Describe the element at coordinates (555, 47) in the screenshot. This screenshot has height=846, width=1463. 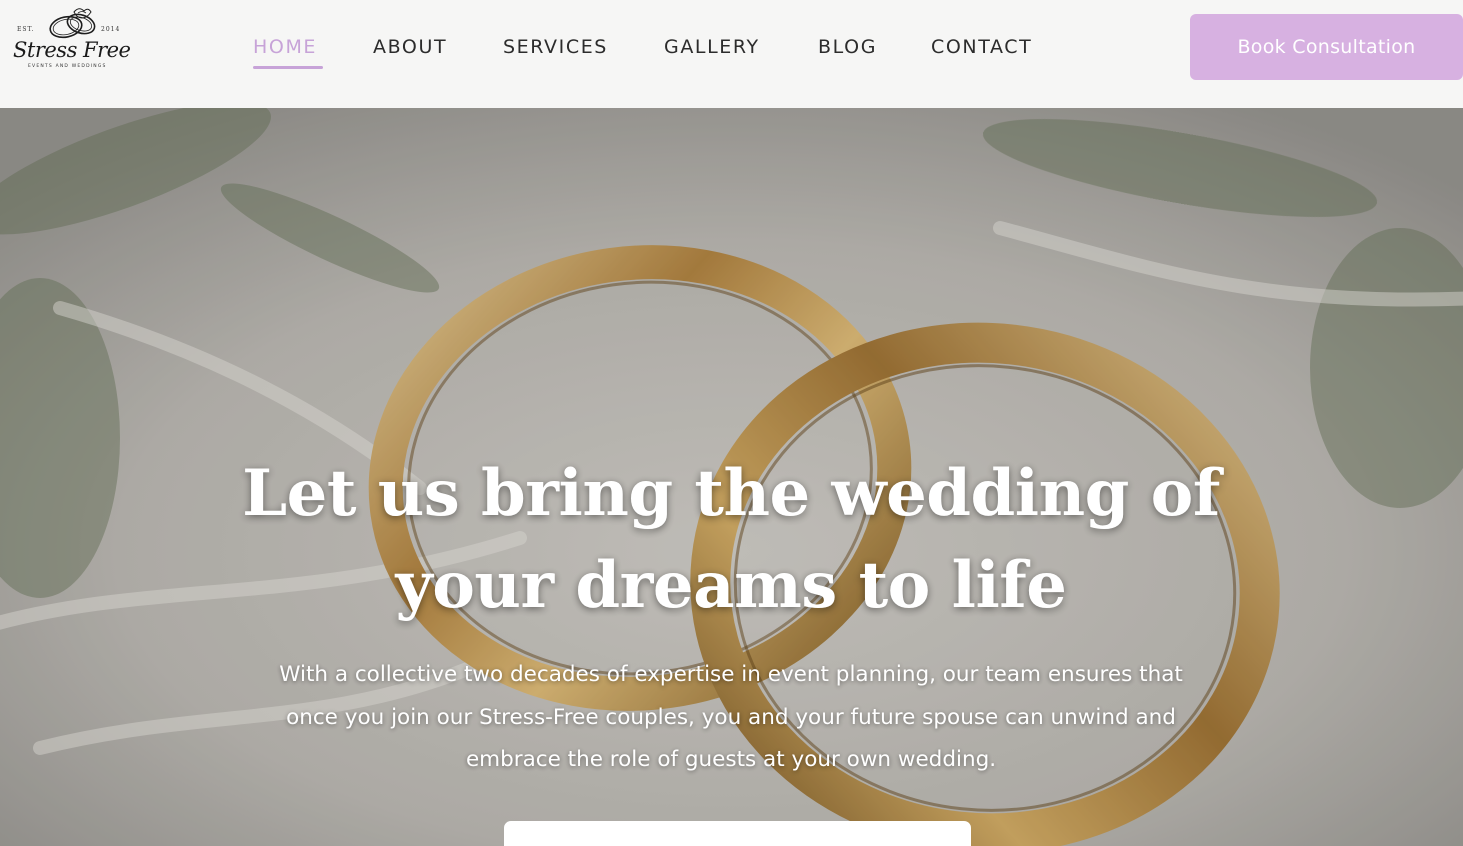
I see `nav-item-services: SERVICES` at that location.